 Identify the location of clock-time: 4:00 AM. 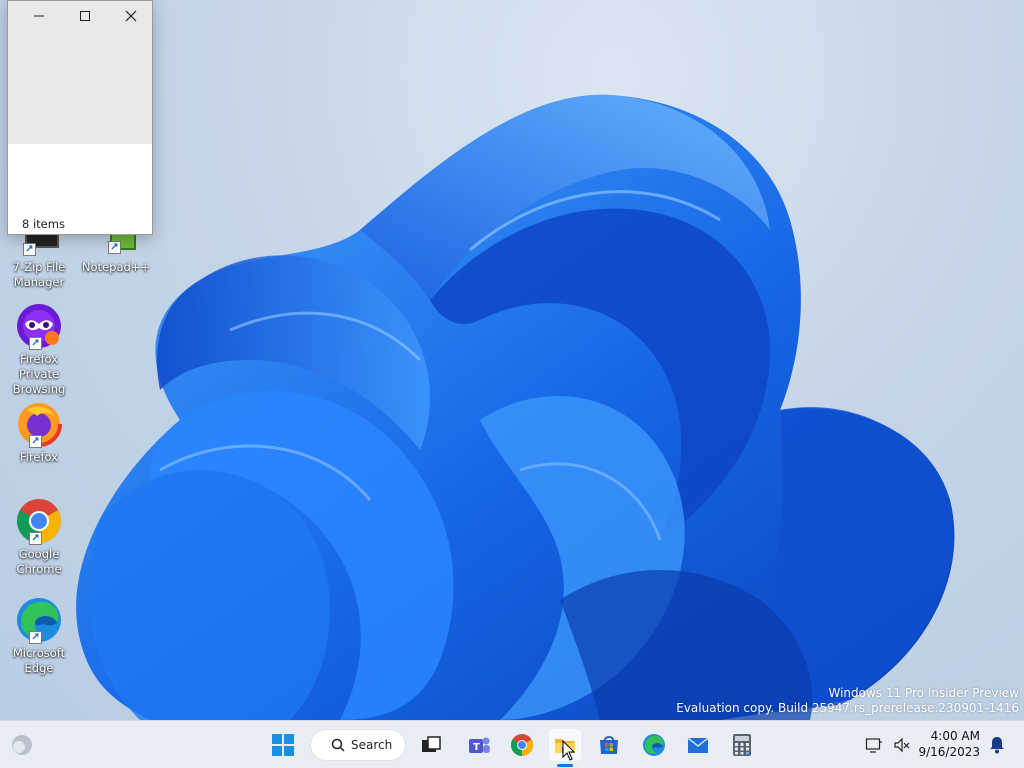
(955, 736).